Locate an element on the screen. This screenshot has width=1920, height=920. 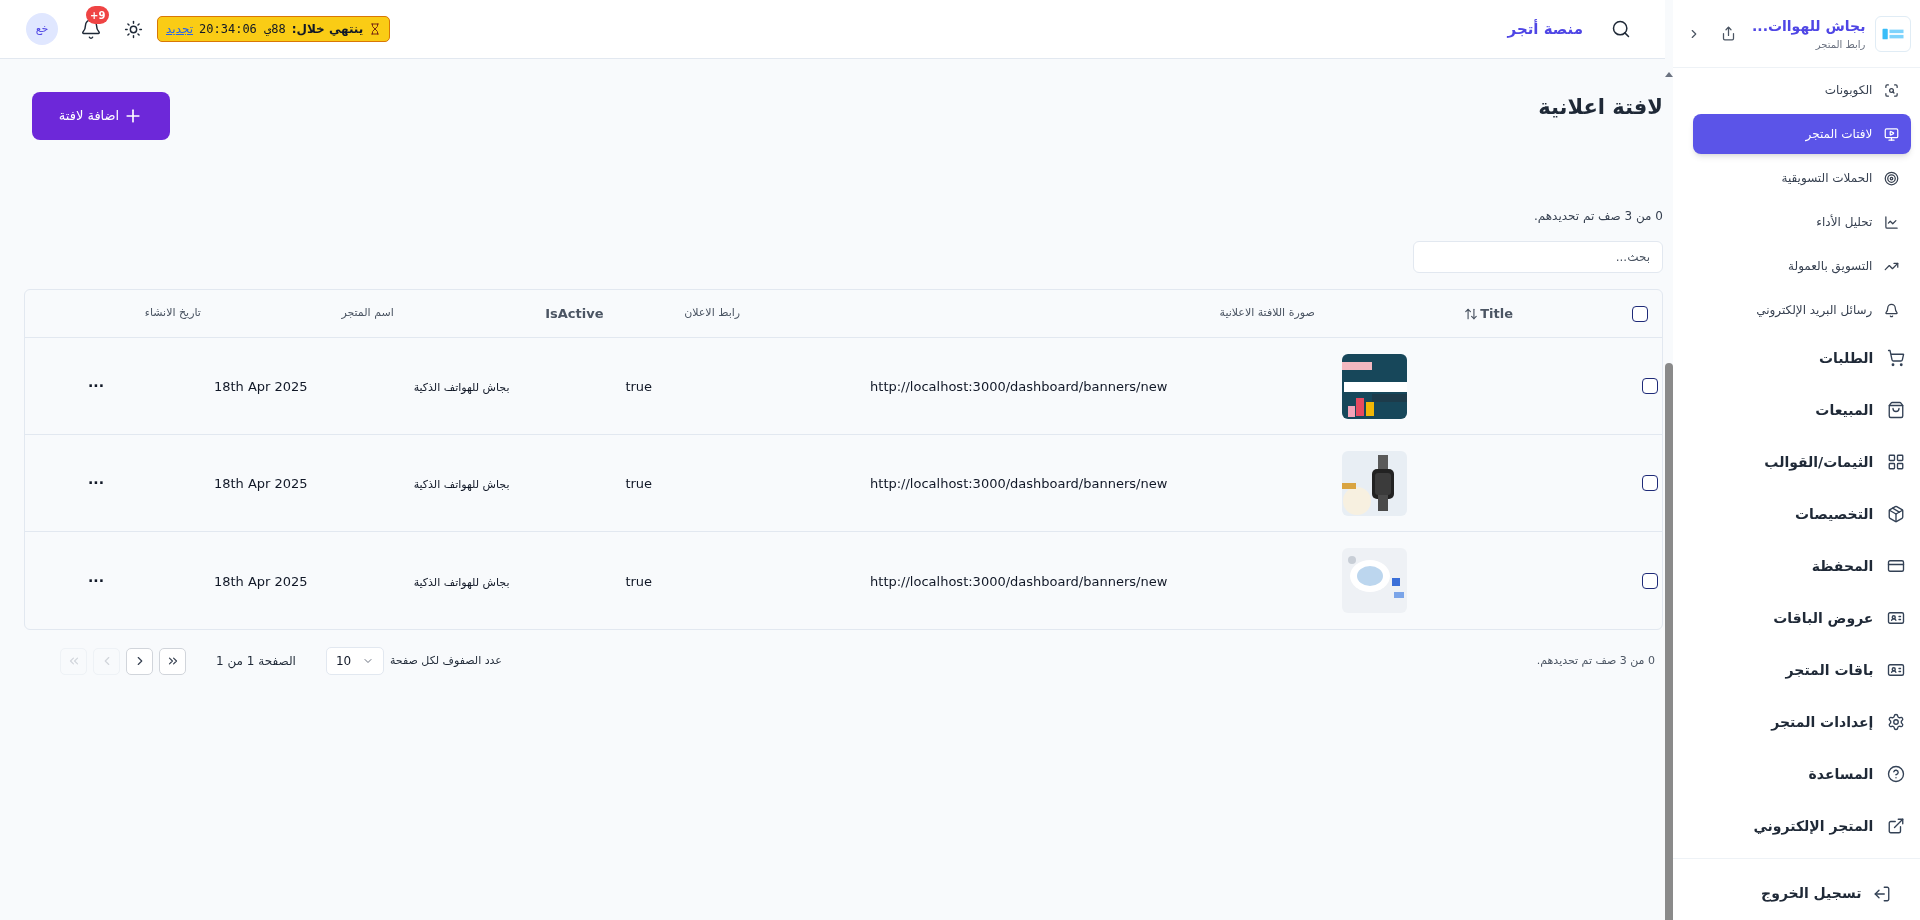
line-chart-icon is located at coordinates (1892, 222).